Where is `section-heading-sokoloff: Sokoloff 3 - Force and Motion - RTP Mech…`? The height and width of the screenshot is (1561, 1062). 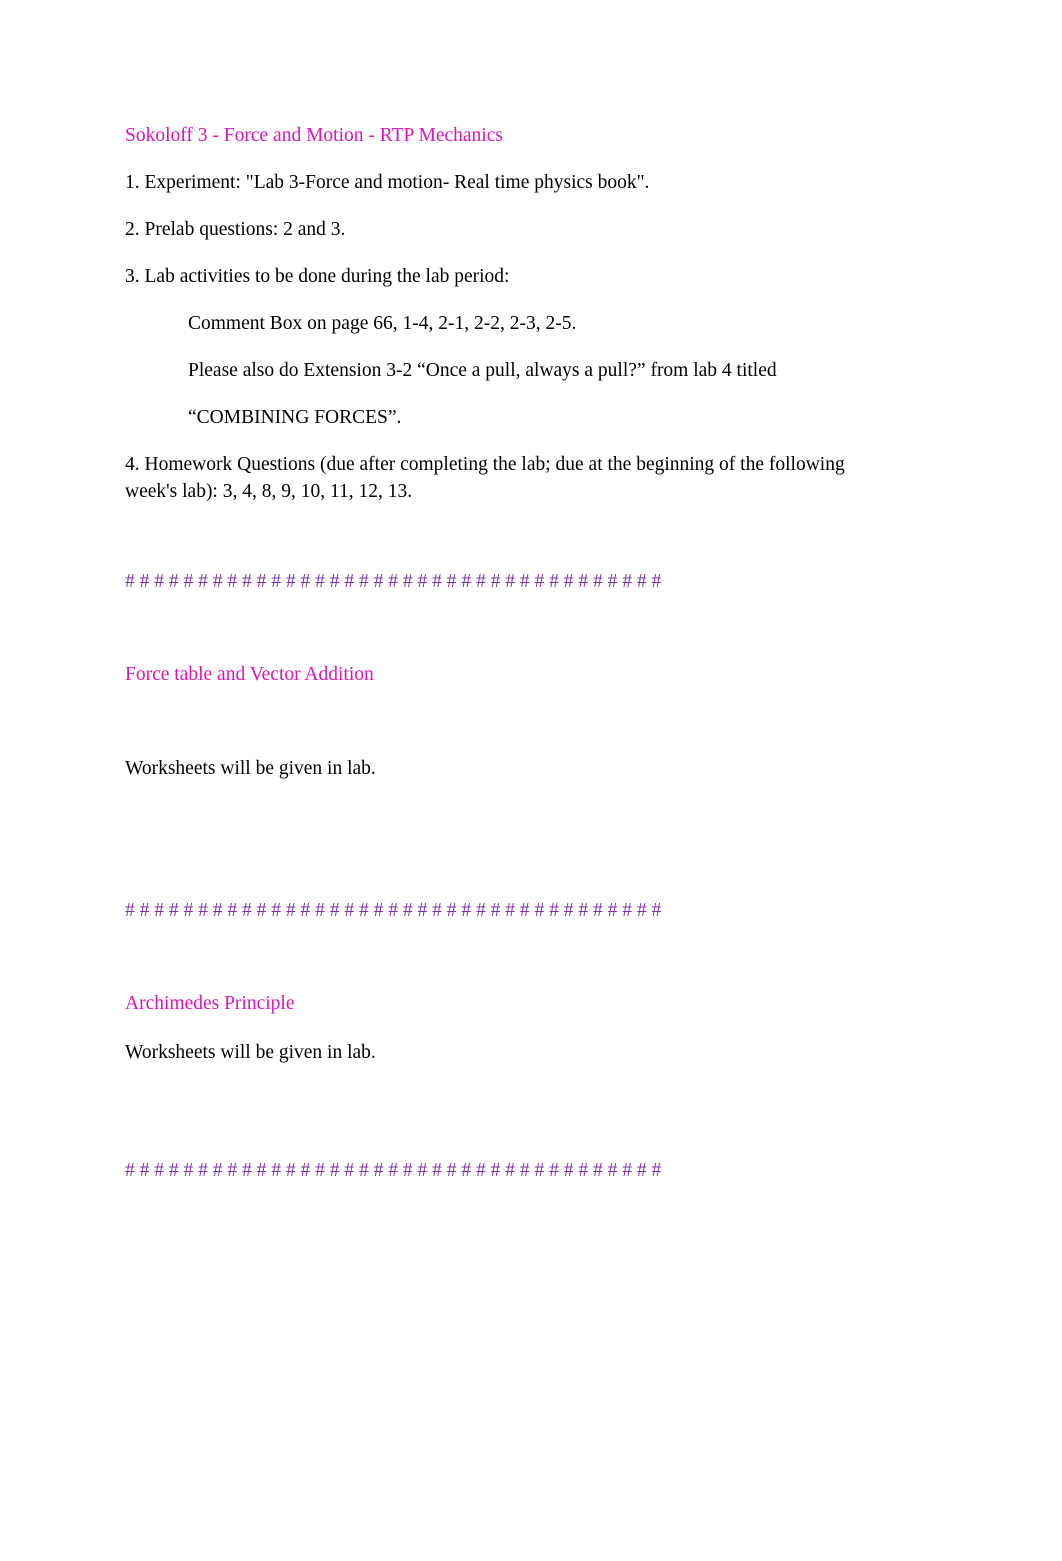
section-heading-sokoloff: Sokoloff 3 - Force and Motion - RTP Mech… is located at coordinates (314, 135).